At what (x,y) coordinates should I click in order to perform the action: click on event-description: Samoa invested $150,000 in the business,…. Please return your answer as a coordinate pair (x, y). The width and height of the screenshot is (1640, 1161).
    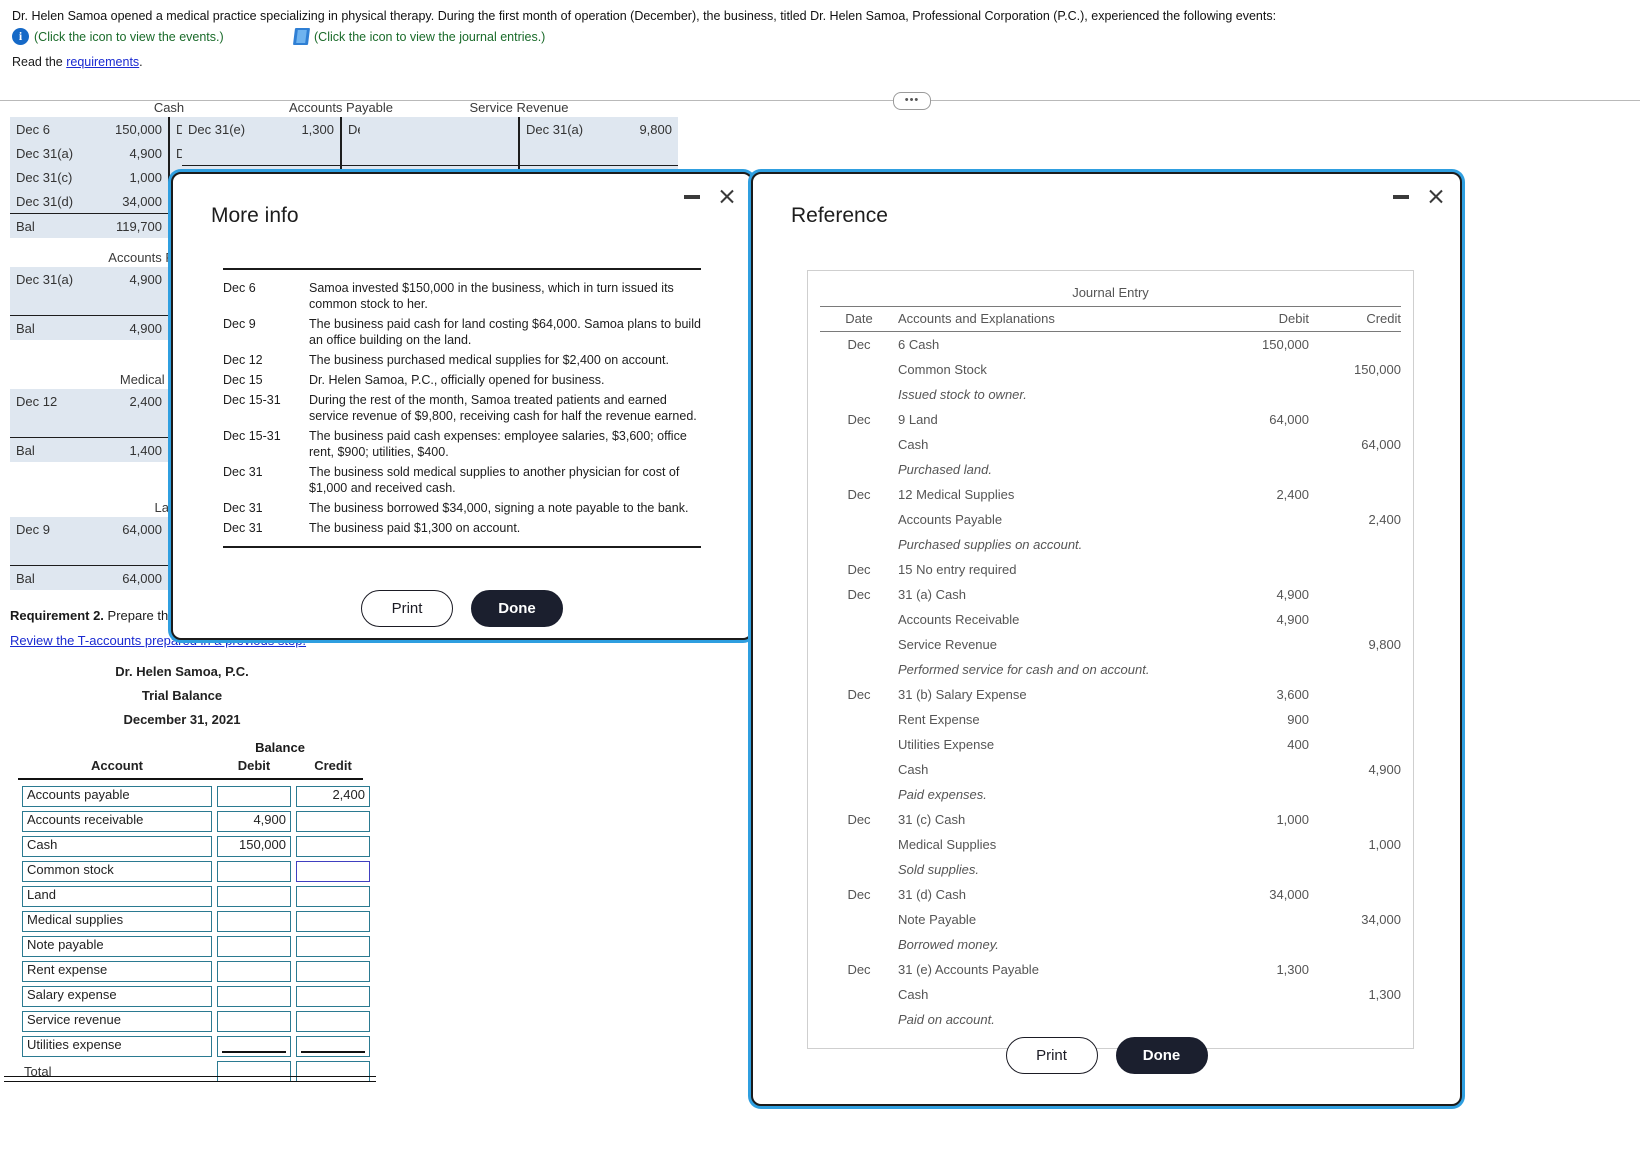
    Looking at the image, I should click on (491, 296).